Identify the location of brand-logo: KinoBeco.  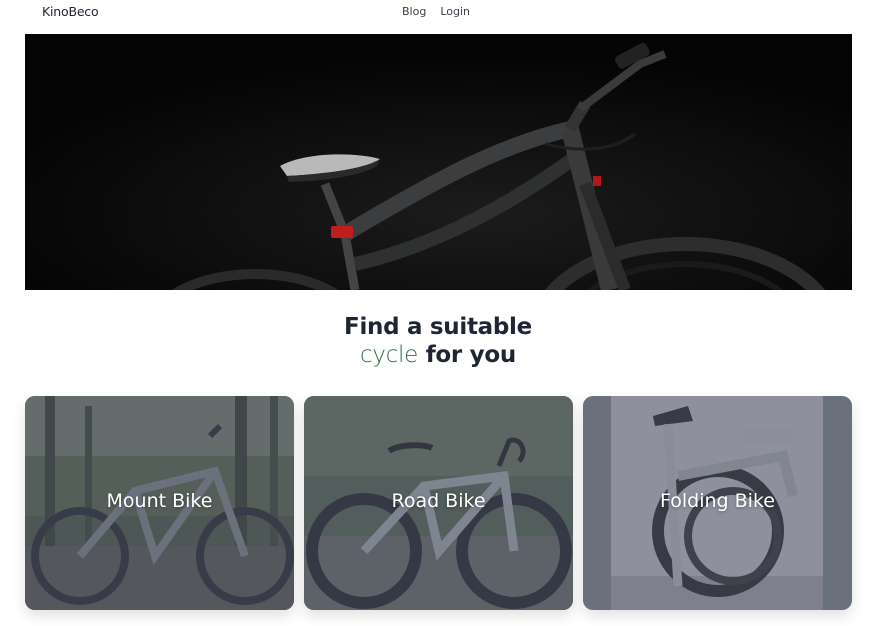
(70, 11).